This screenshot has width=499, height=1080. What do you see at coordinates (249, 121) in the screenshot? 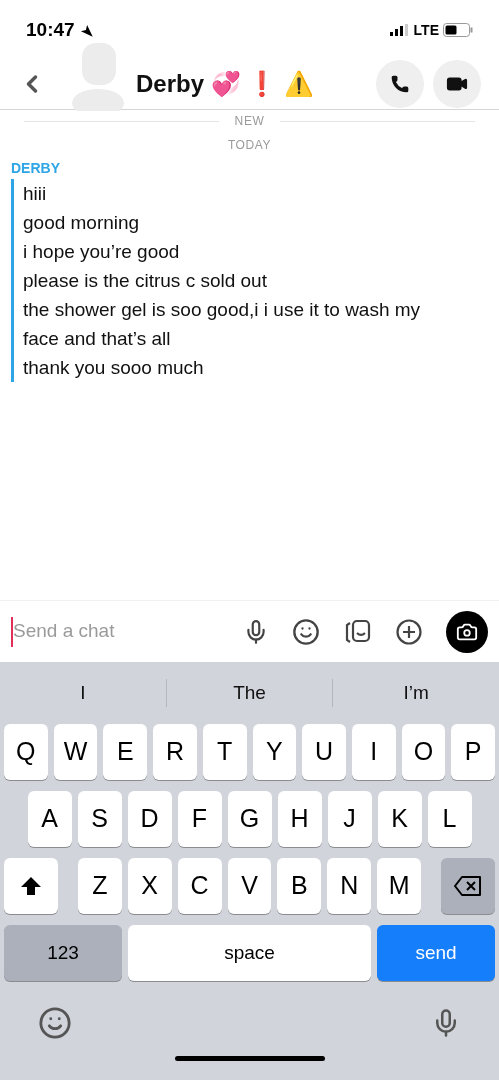
I see `new-divider: NEW` at bounding box center [249, 121].